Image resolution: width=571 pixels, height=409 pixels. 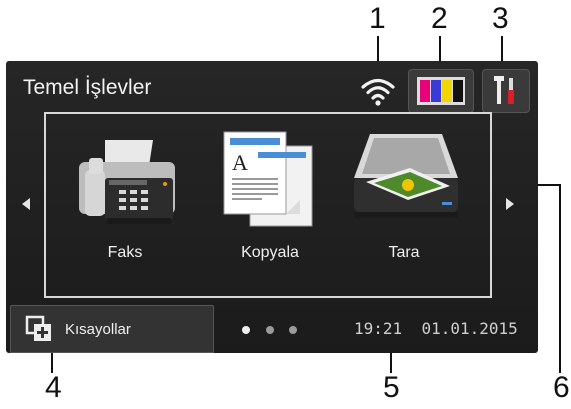 What do you see at coordinates (26, 204) in the screenshot?
I see `arrow-left-icon` at bounding box center [26, 204].